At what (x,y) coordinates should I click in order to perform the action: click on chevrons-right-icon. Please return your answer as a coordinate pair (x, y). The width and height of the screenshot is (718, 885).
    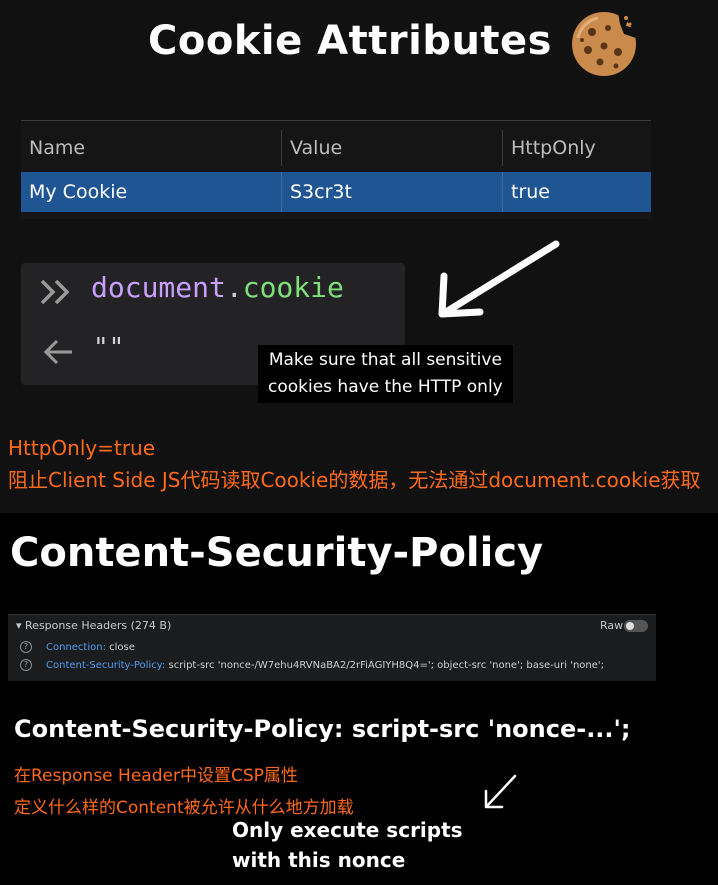
    Looking at the image, I should click on (55, 292).